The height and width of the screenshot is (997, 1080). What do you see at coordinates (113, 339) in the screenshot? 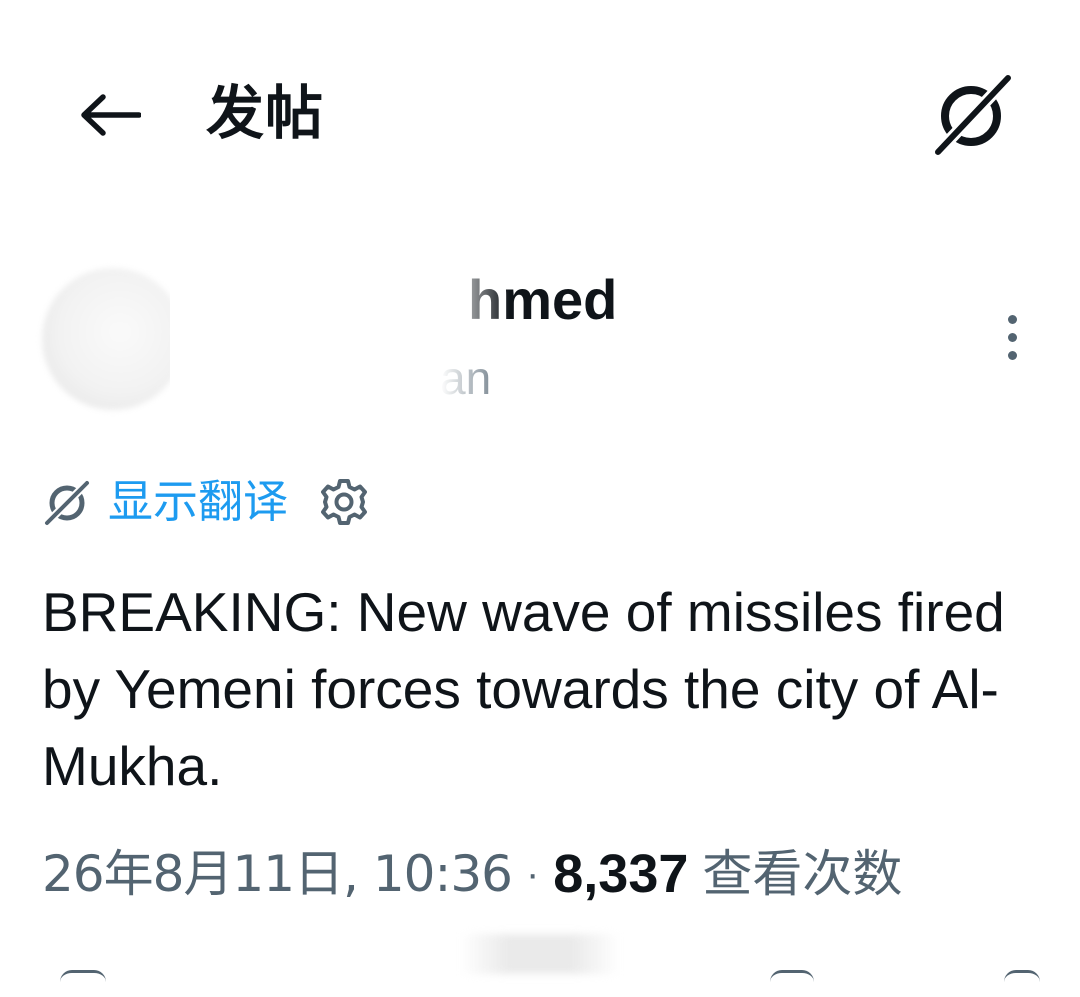
I see `avatar` at bounding box center [113, 339].